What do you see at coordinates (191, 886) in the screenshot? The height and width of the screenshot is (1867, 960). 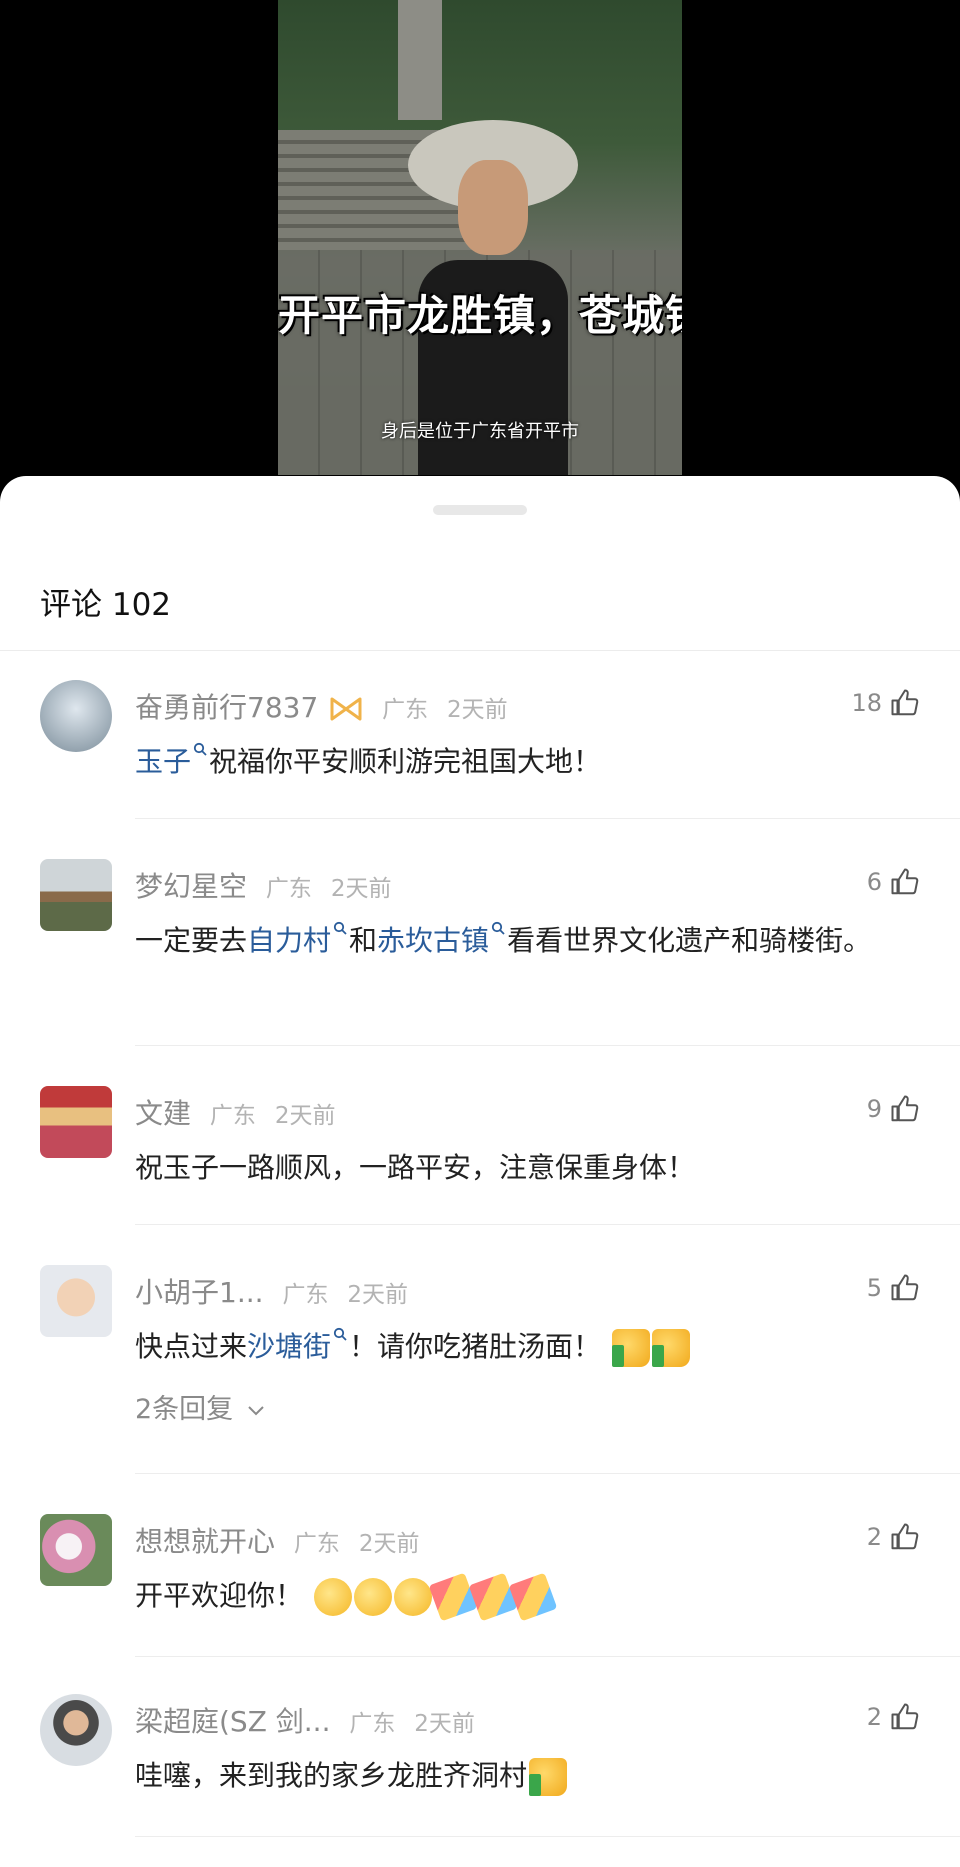 I see `commenter-name: 梦幻星空` at bounding box center [191, 886].